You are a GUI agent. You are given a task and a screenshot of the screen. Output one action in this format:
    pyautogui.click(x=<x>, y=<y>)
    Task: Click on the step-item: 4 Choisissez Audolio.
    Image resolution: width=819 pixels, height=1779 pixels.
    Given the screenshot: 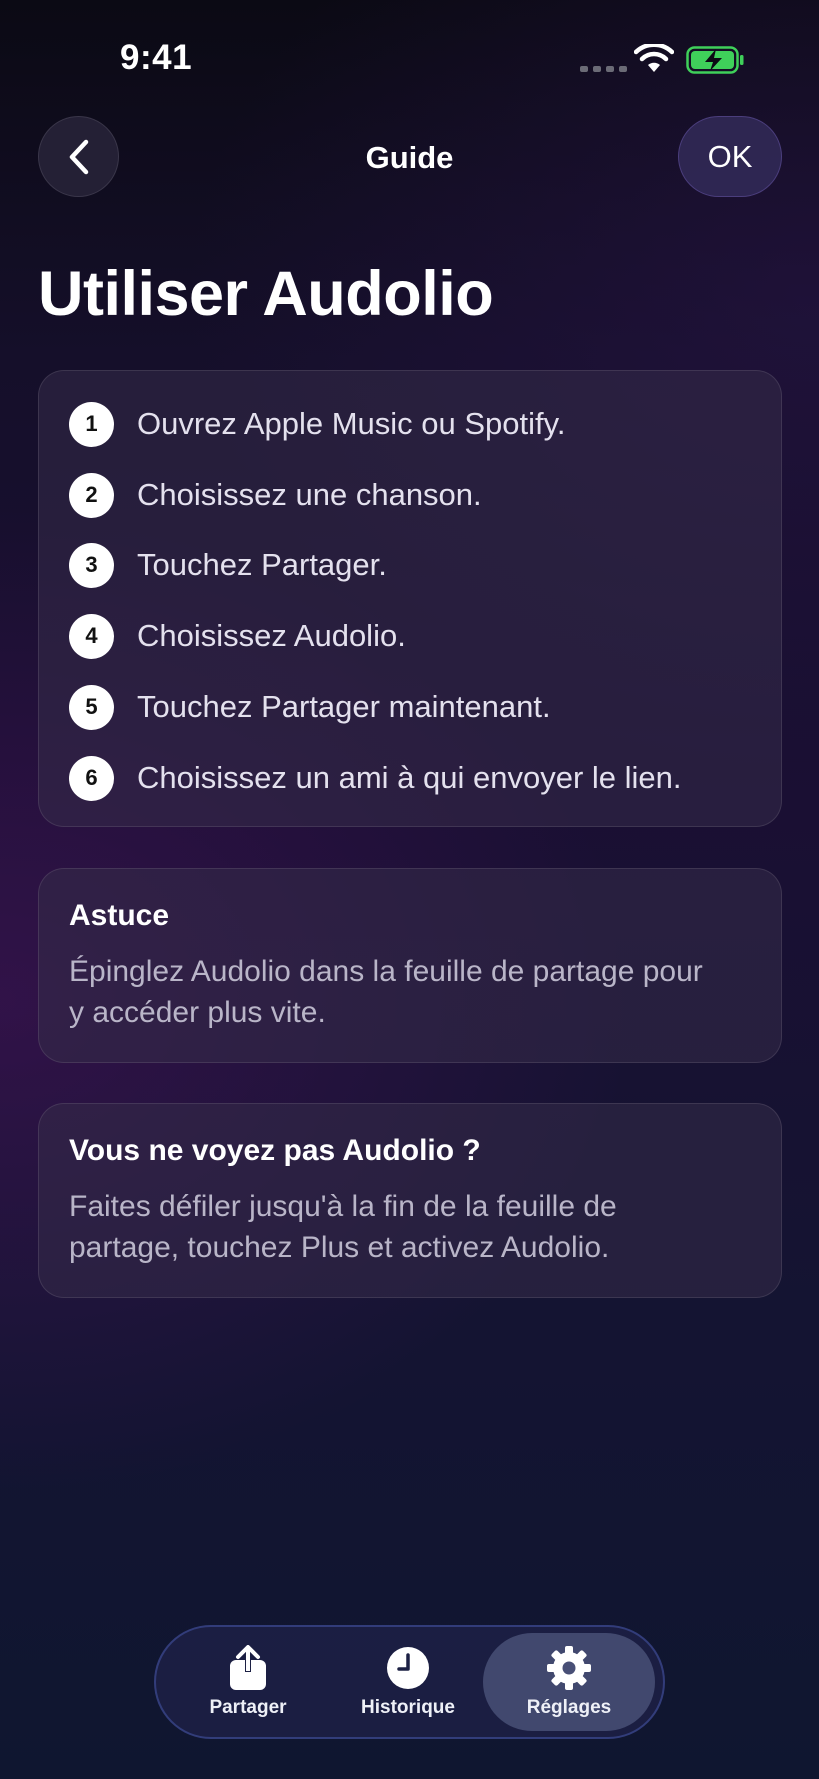 What is the action you would take?
    pyautogui.click(x=237, y=636)
    